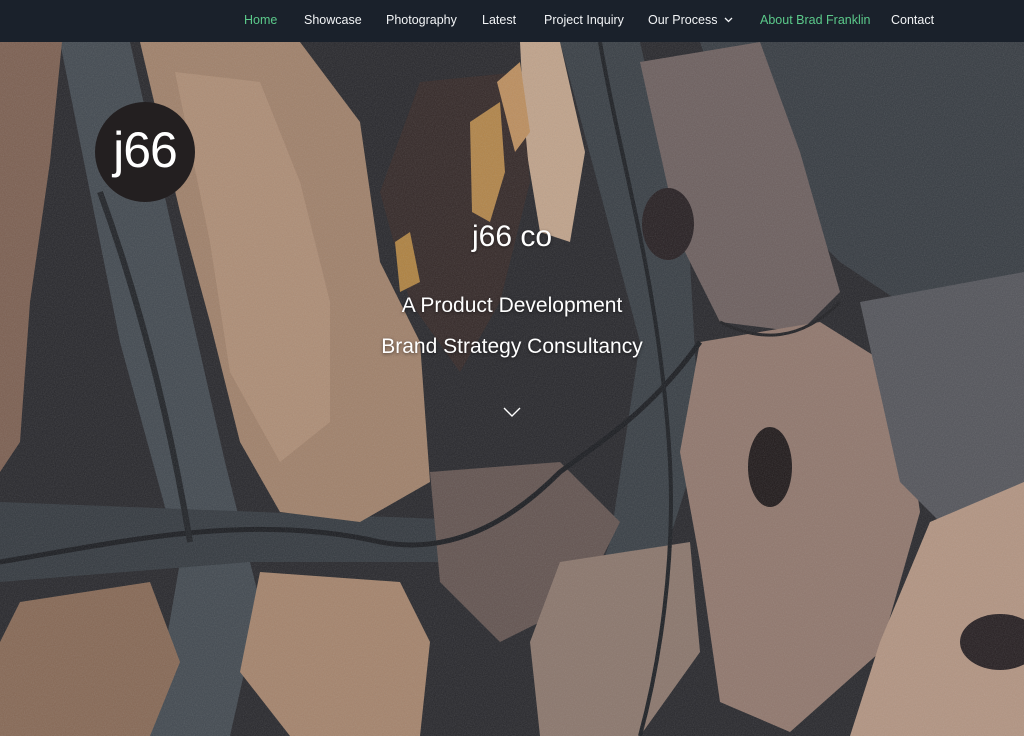  I want to click on nav-link-our-process: Our Process, so click(690, 21).